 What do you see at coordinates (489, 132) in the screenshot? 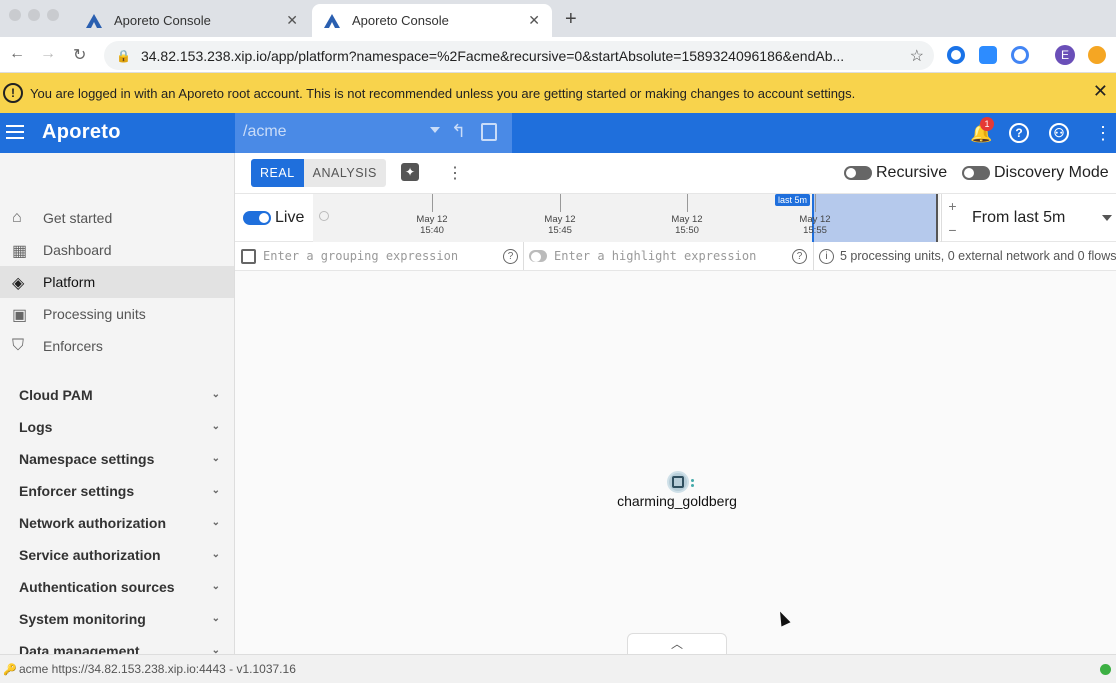
I see `copy-icon` at bounding box center [489, 132].